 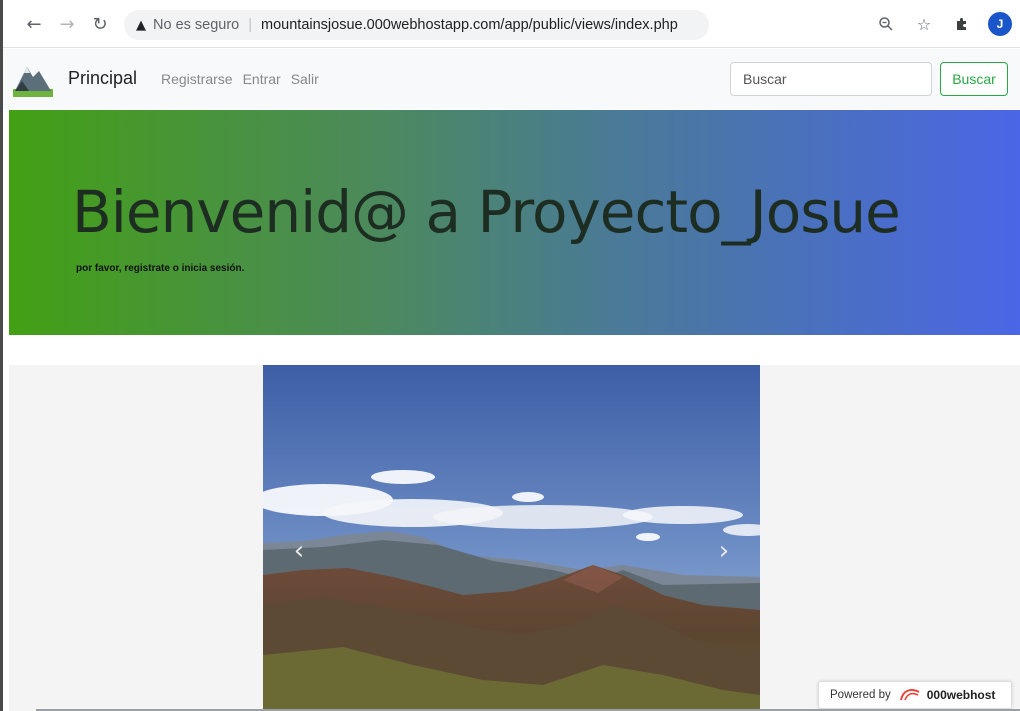 I want to click on forward-arrow-icon: →, so click(x=67, y=24).